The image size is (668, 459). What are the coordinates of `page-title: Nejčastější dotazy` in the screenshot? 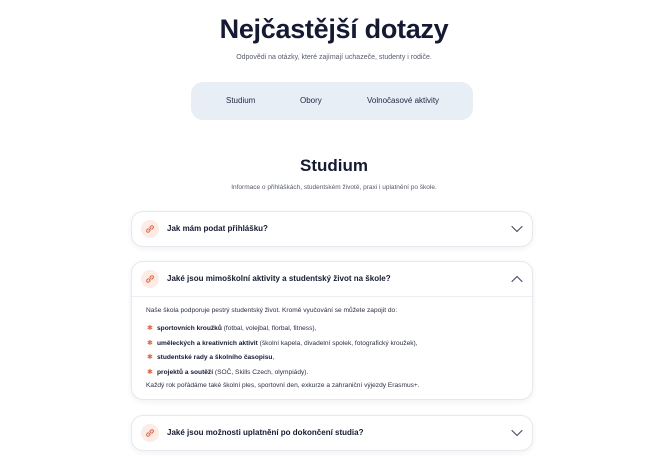 It's located at (334, 29).